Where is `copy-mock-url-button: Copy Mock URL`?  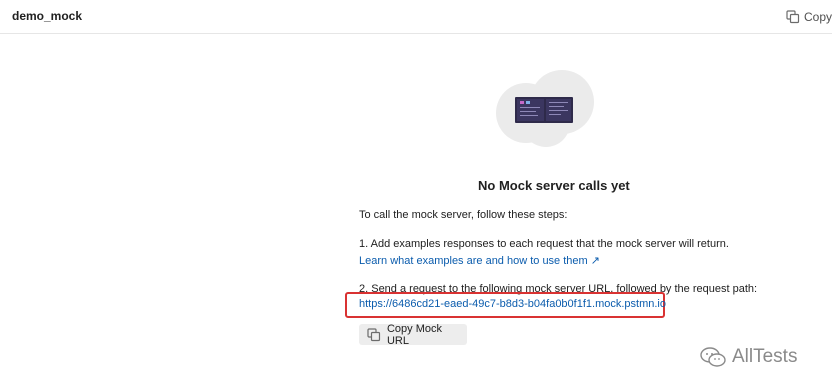
copy-mock-url-button: Copy Mock URL is located at coordinates (413, 334).